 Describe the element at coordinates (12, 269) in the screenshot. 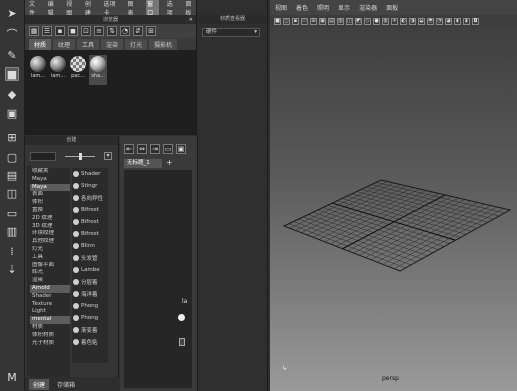

I see `expand-icon: ⇣` at that location.